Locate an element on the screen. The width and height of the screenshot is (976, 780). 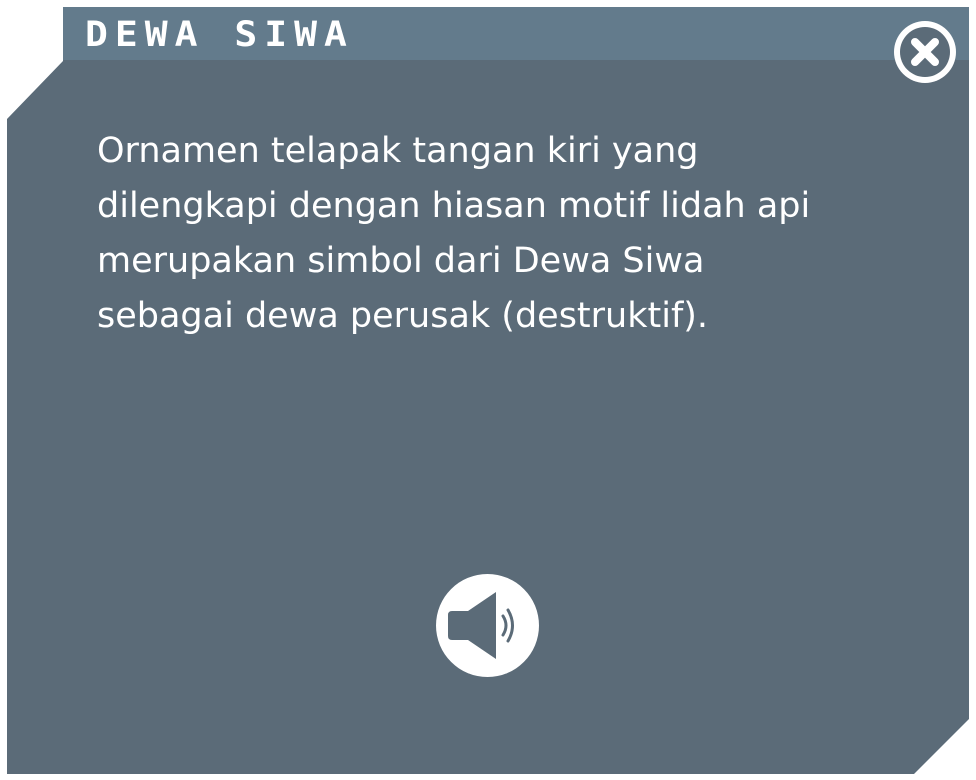
play-audio-button is located at coordinates (487, 625).